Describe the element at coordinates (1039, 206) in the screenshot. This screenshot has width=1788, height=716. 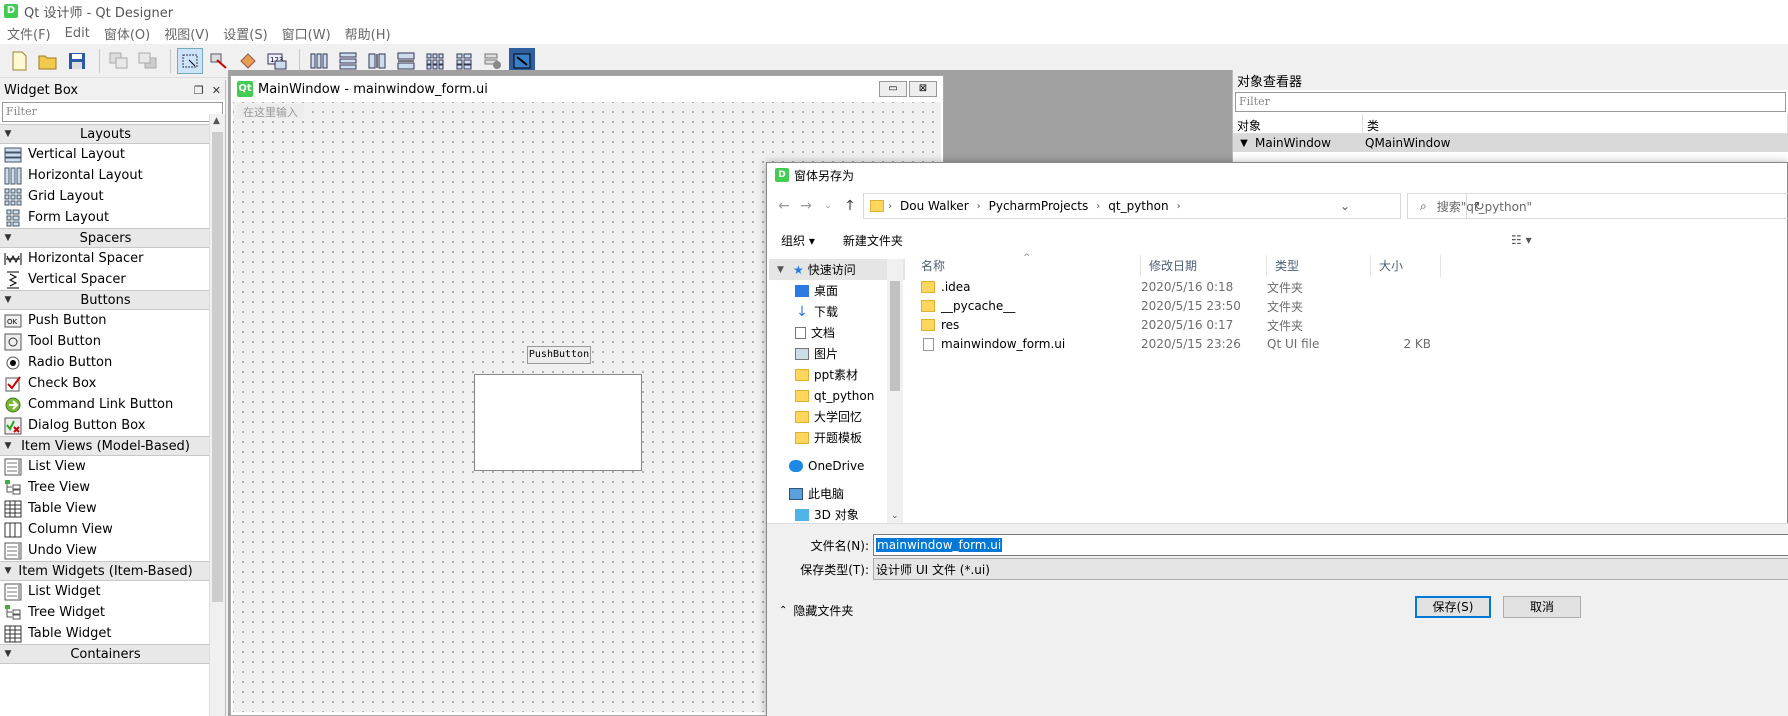
I see `breadcrumb-item: PycharmProjects` at that location.